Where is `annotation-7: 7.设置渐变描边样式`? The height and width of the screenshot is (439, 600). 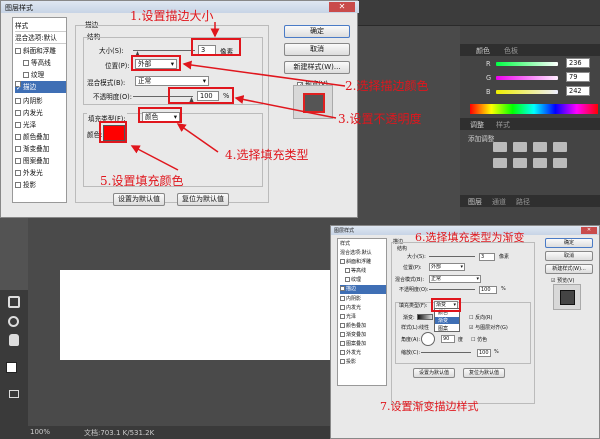 annotation-7: 7.设置渐变描边样式 is located at coordinates (429, 406).